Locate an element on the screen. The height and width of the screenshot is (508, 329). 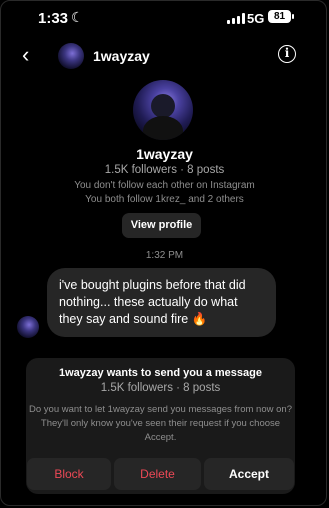
message-timestamp: 1:32 PM is located at coordinates (164, 255).